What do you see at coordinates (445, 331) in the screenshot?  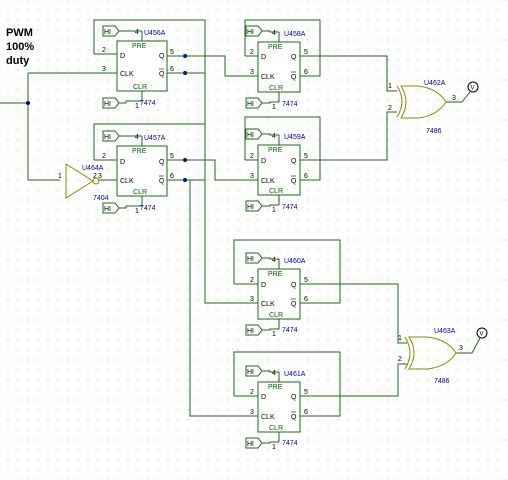 I see `xor-ref-label: U463A` at bounding box center [445, 331].